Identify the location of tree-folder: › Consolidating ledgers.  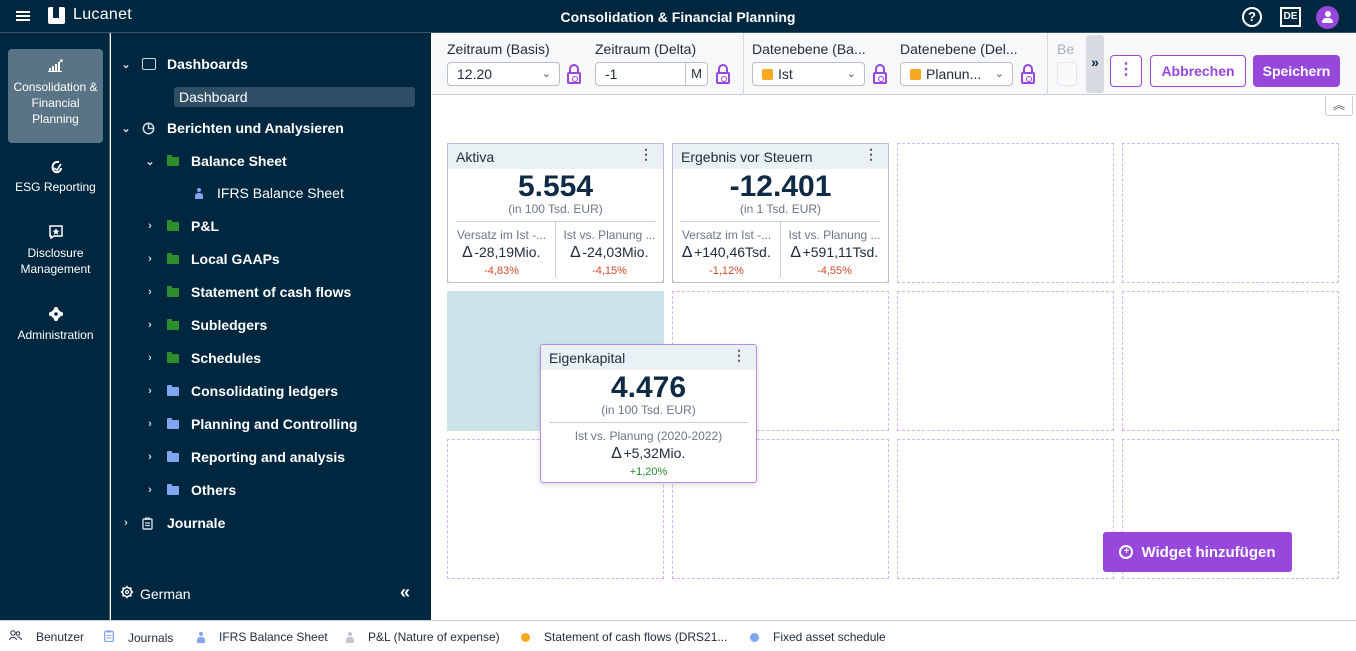
(261, 391).